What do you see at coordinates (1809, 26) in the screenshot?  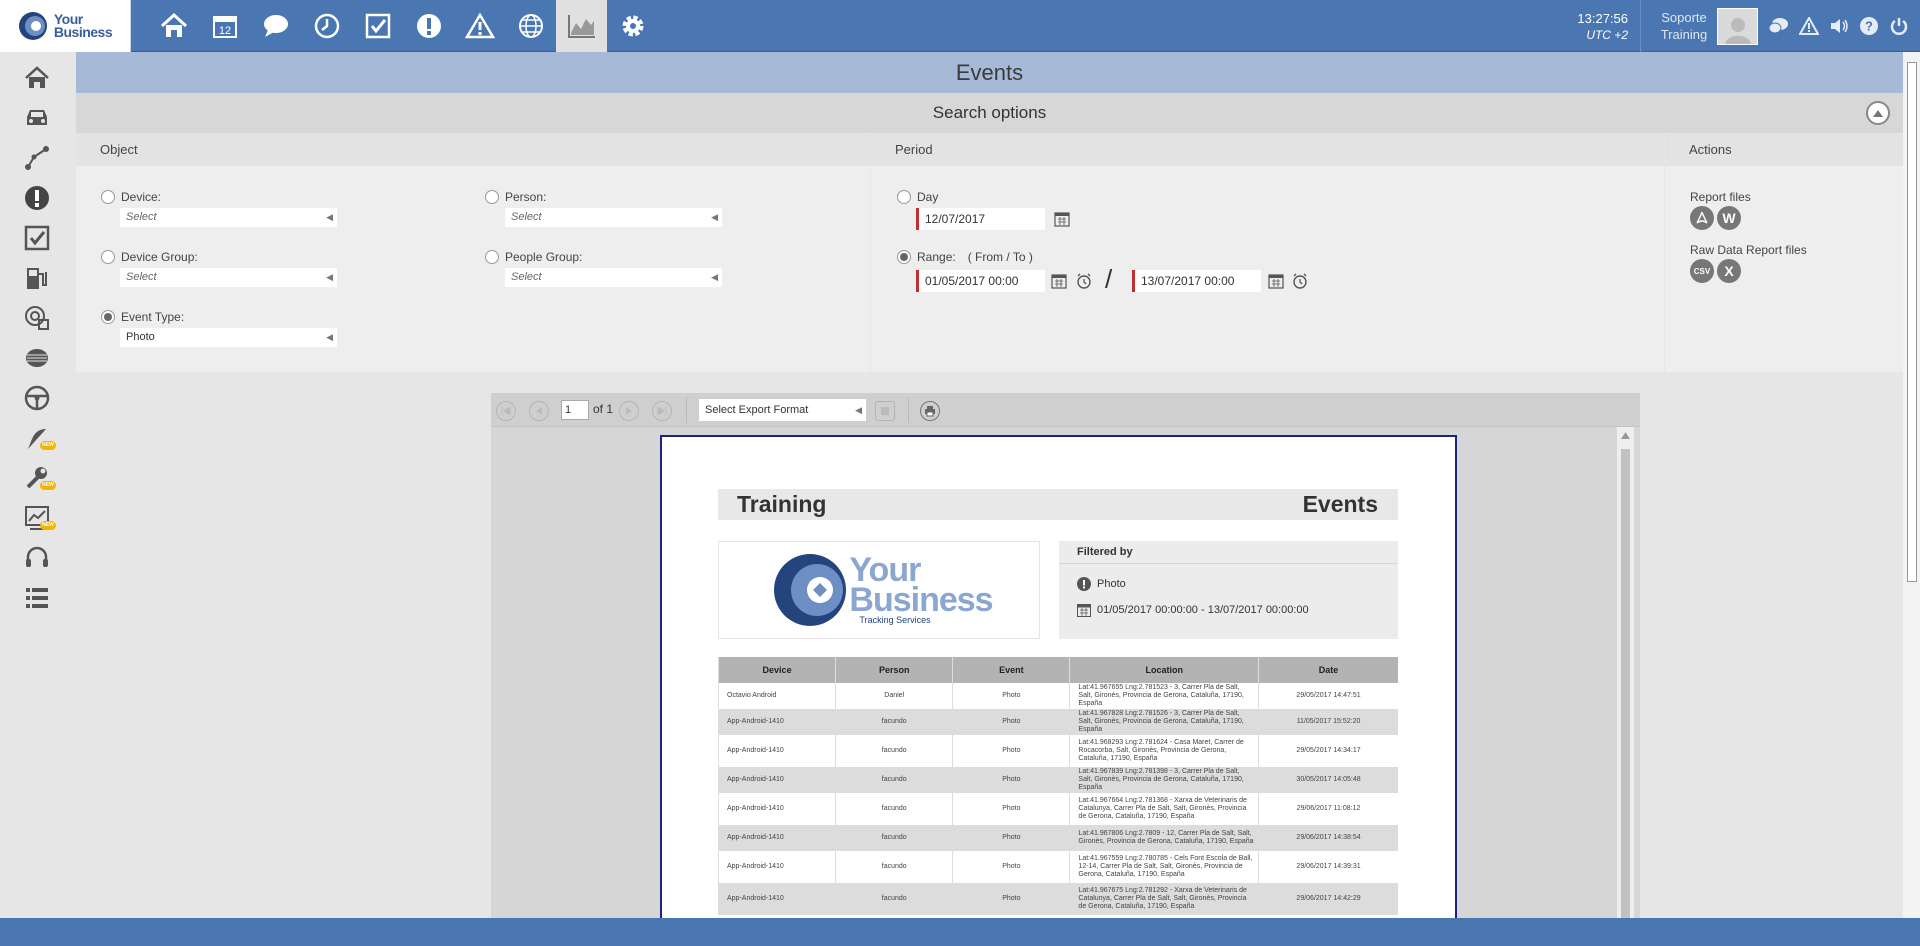 I see `notifications-warning-button` at bounding box center [1809, 26].